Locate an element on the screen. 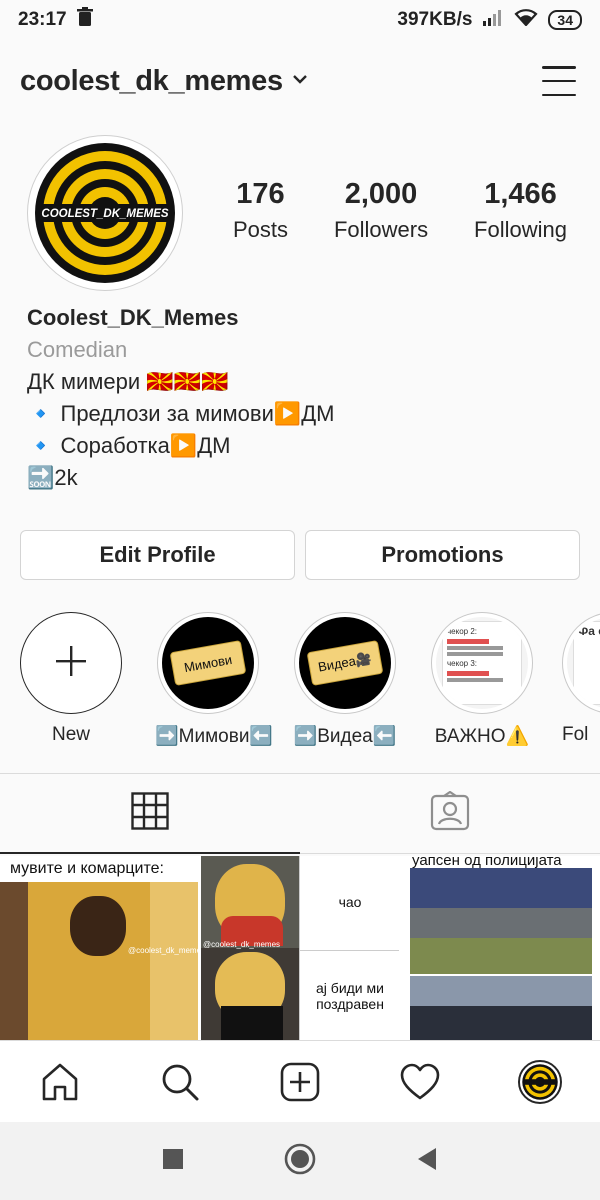 This screenshot has width=600, height=1200. highlight-label: Fol is located at coordinates (575, 734).